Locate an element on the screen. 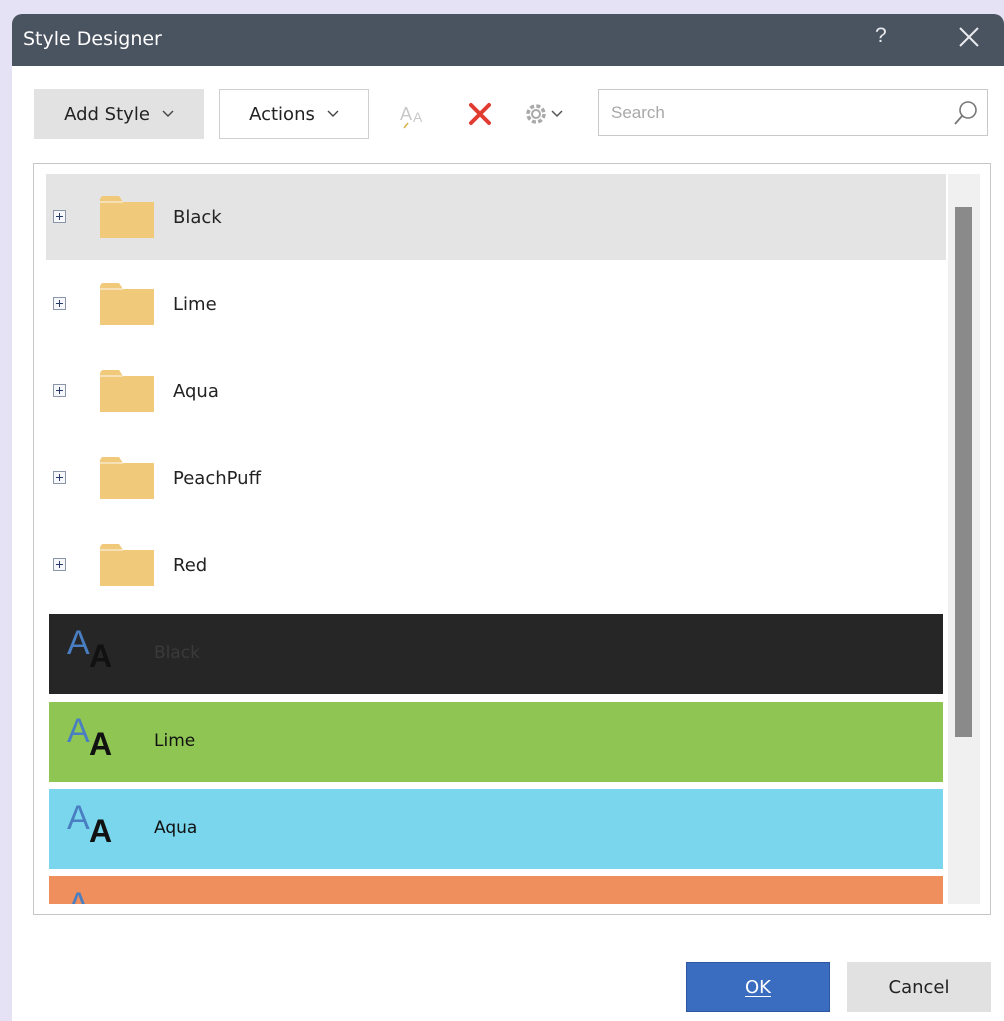 Image resolution: width=1004 pixels, height=1021 pixels. folder-row-red: Red is located at coordinates (496, 565).